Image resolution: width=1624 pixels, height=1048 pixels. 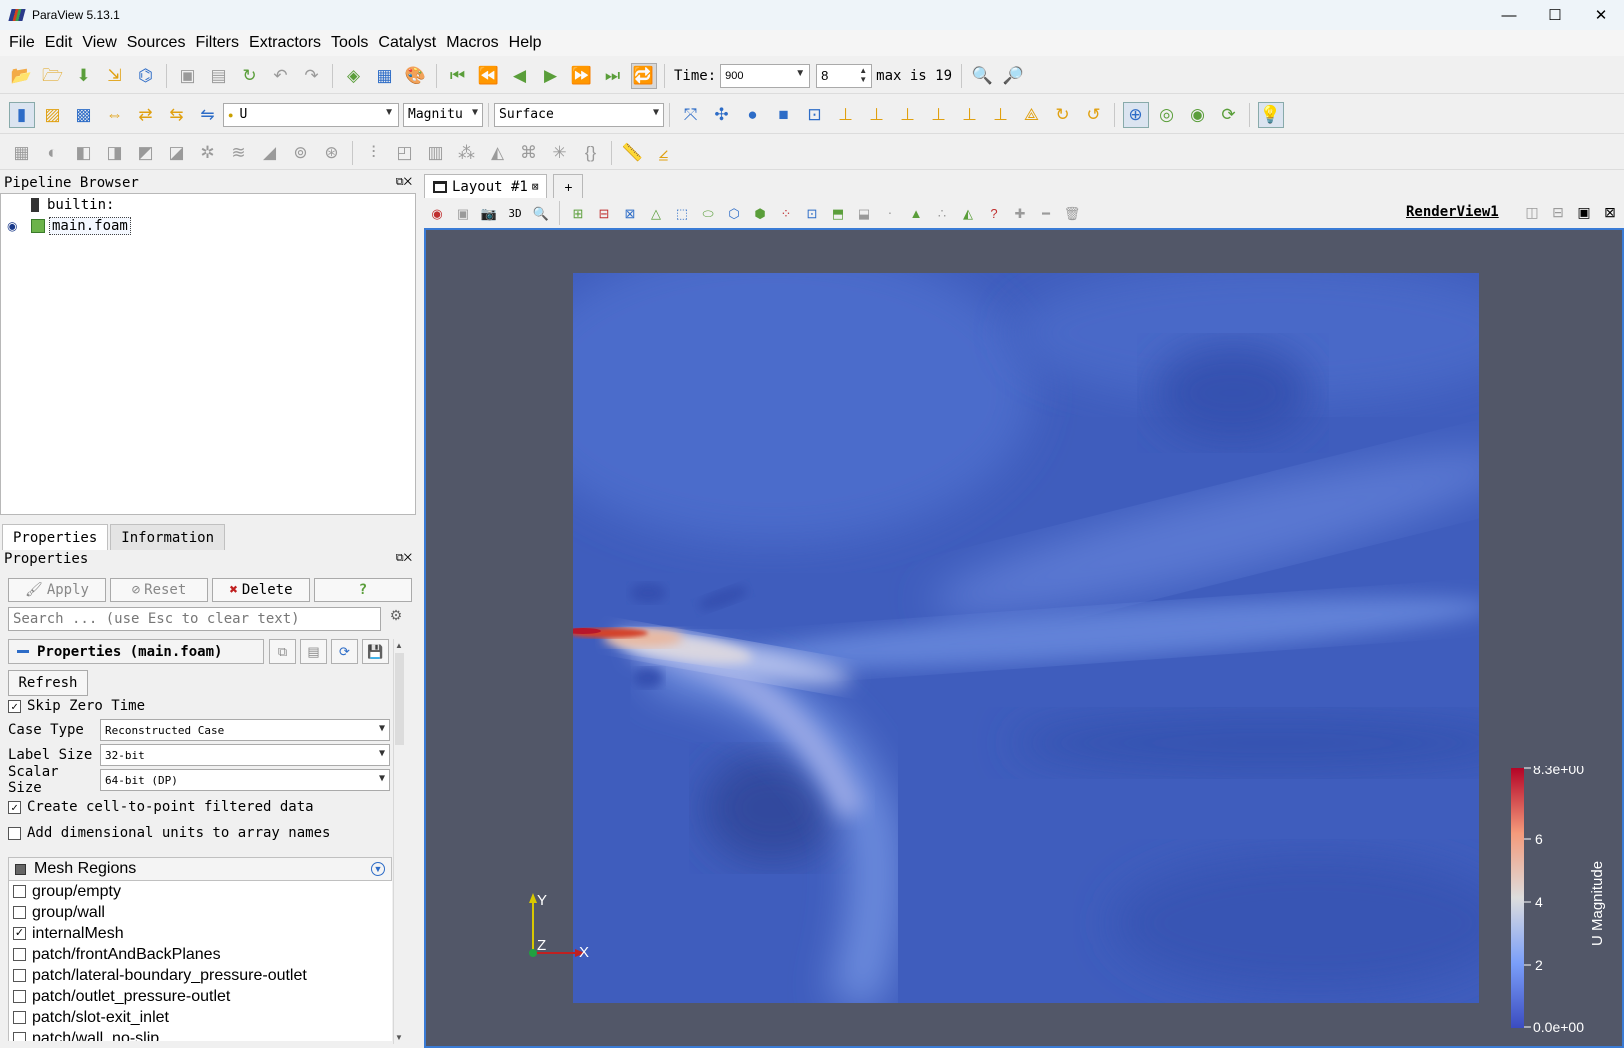 What do you see at coordinates (784, 115) in the screenshot?
I see `zoom-to-box-icon: ■` at bounding box center [784, 115].